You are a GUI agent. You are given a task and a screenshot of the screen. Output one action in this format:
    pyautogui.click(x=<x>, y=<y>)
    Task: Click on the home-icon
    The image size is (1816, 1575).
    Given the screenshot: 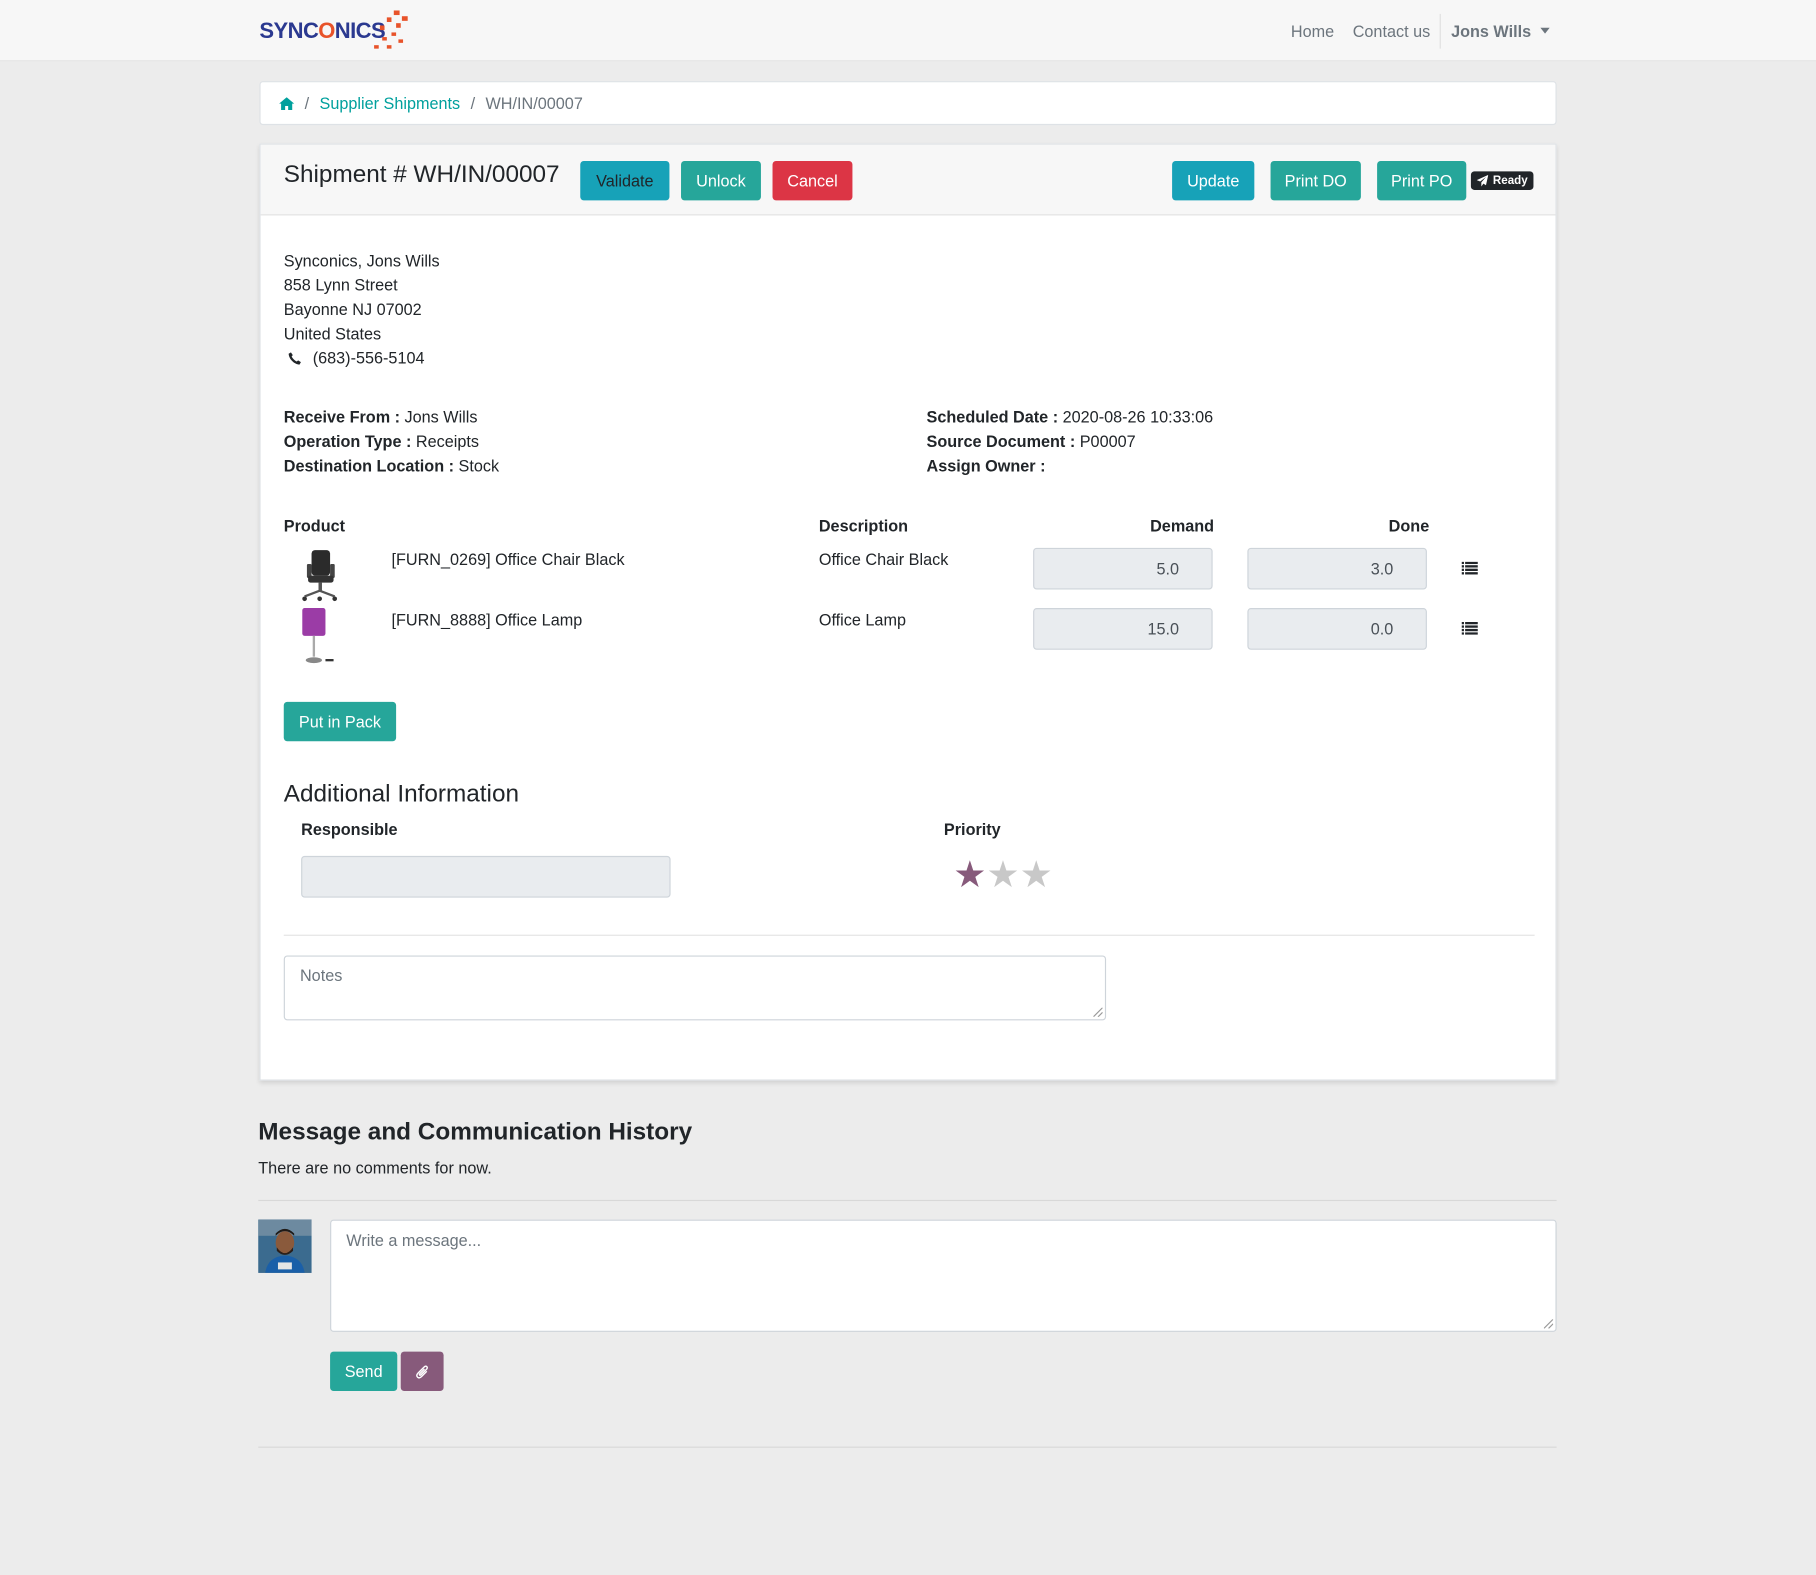 What is the action you would take?
    pyautogui.click(x=287, y=103)
    